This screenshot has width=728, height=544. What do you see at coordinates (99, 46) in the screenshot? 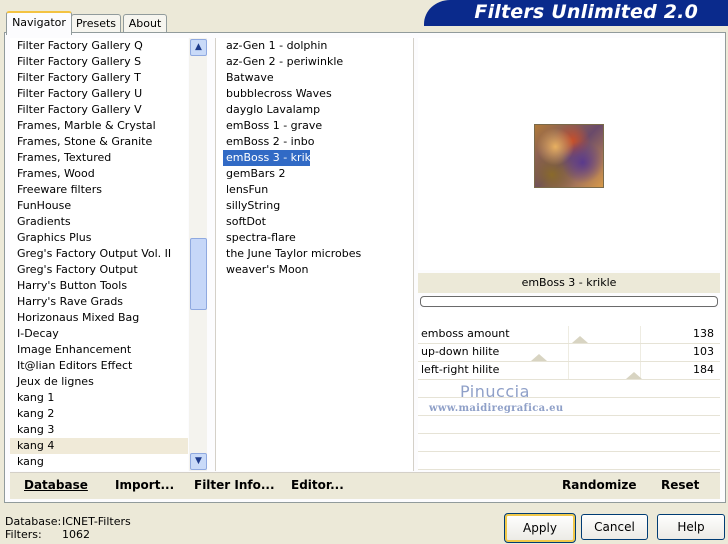
I see `category-item: Filter Factory Gallery Q` at bounding box center [99, 46].